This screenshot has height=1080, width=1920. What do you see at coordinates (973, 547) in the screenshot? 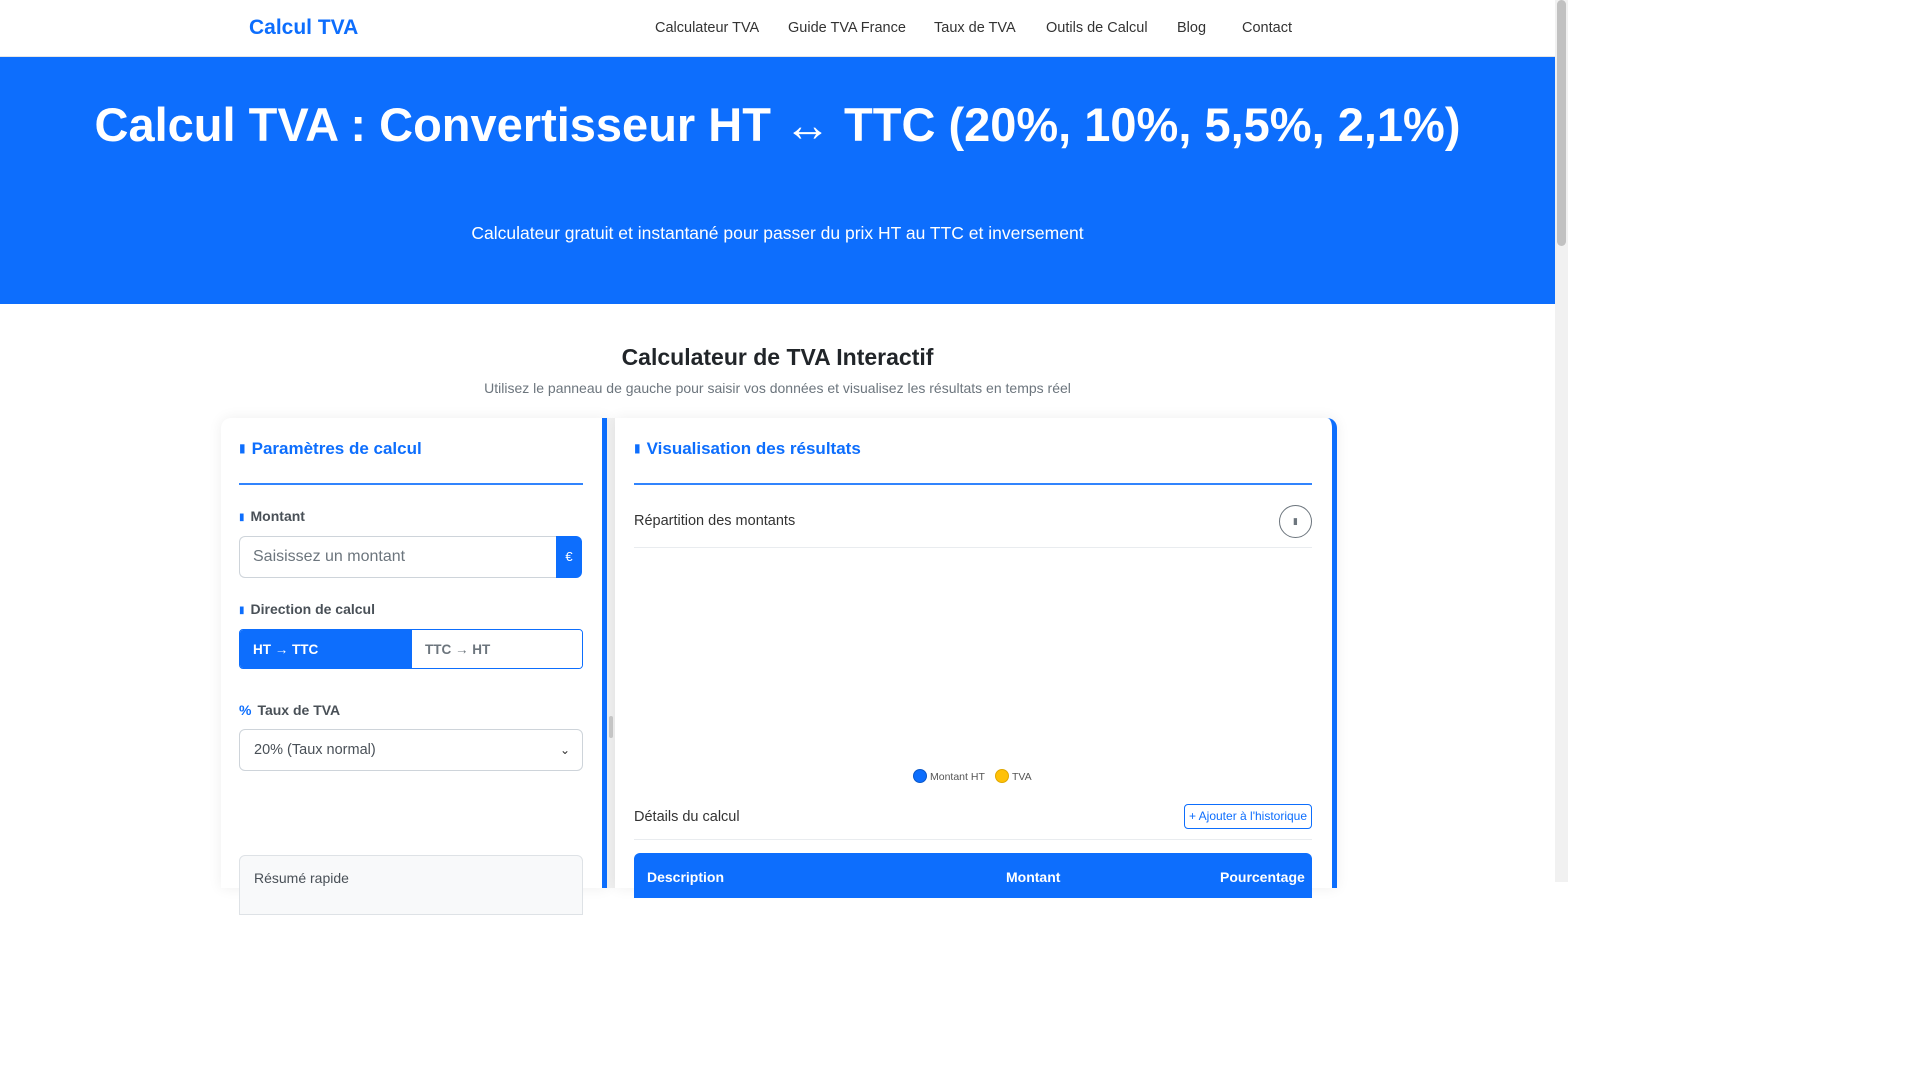
I see `chart-header-divider` at bounding box center [973, 547].